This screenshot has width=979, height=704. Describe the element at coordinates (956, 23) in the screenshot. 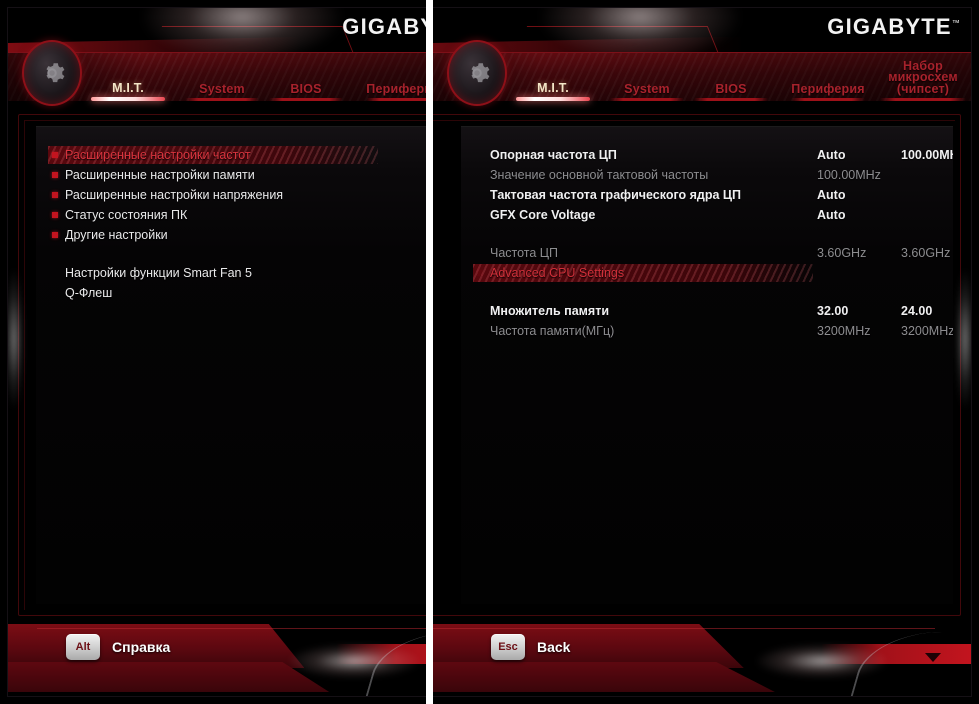

I see `brand-tm: ™` at that location.